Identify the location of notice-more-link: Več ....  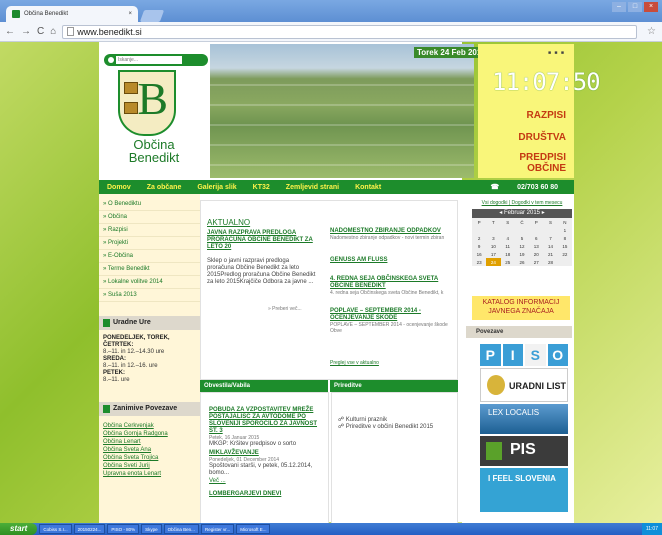
(264, 481).